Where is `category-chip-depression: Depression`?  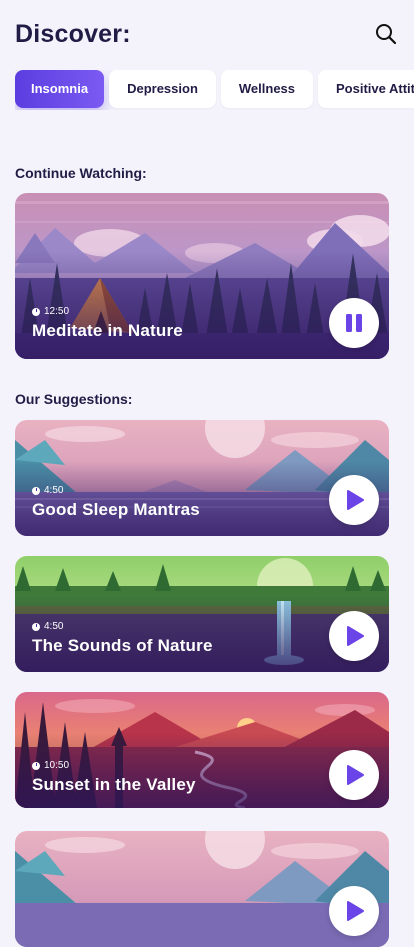 category-chip-depression: Depression is located at coordinates (162, 89).